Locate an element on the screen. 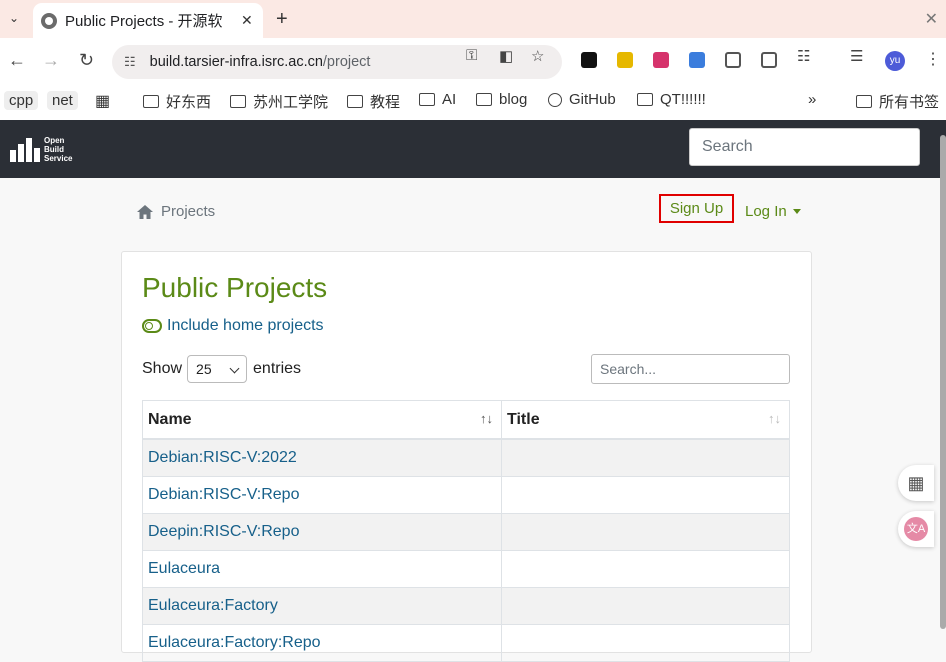 The width and height of the screenshot is (946, 662). sort-icon: ↑↓ is located at coordinates (774, 418).